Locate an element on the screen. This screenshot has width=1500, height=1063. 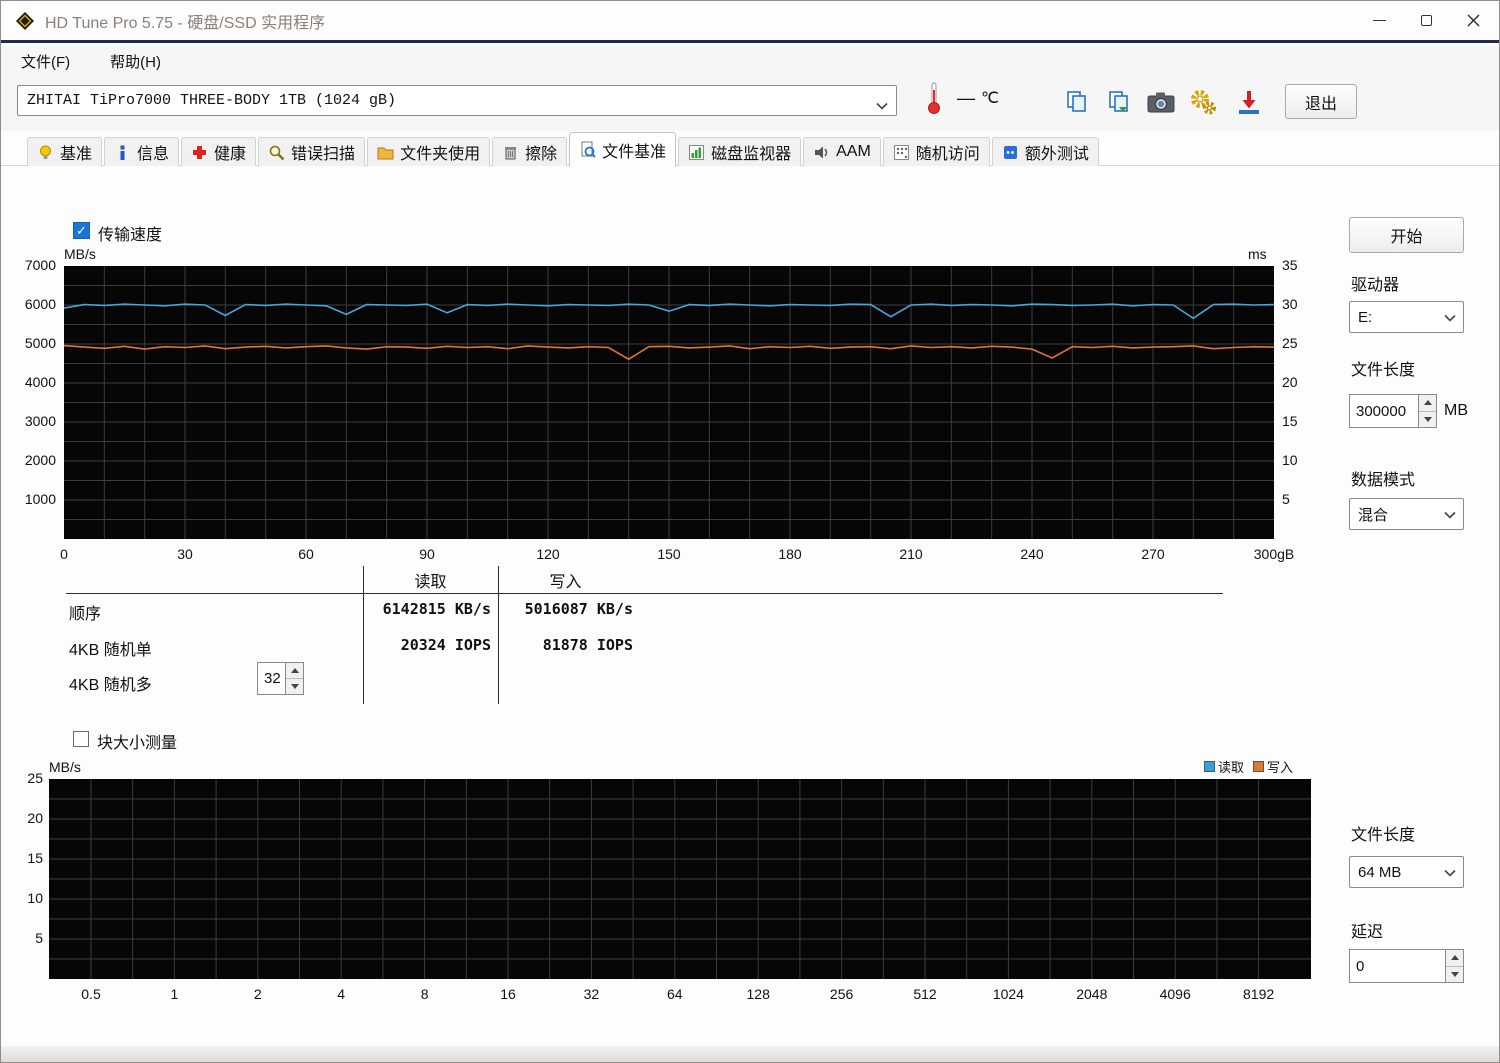
settings-button is located at coordinates (1203, 102).